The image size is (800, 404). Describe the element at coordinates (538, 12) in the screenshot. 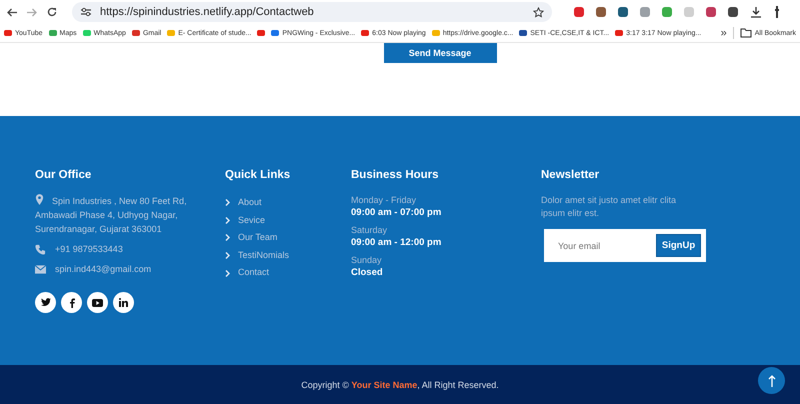

I see `star-icon` at that location.